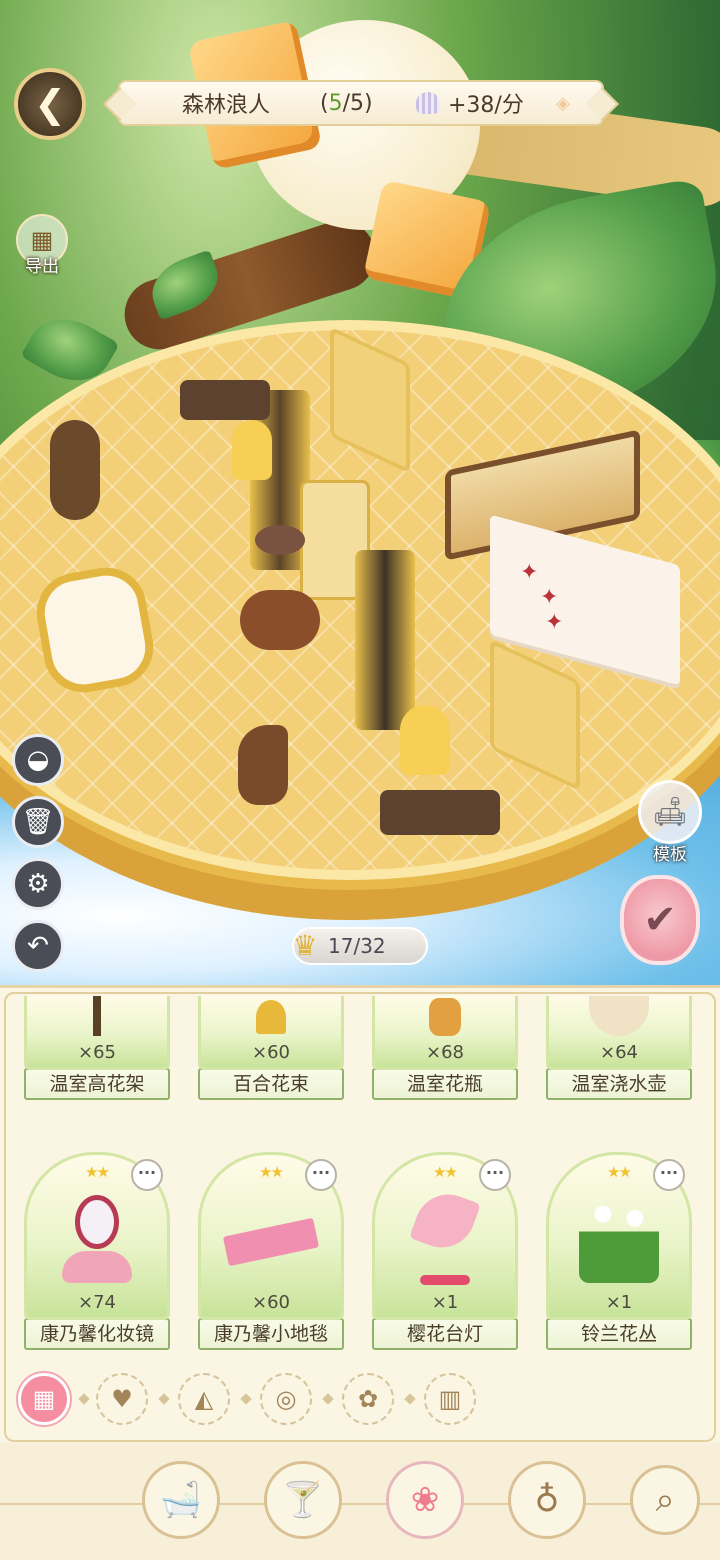 The width and height of the screenshot is (720, 1560). Describe the element at coordinates (44, 1399) in the screenshot. I see `category-all: ▦` at that location.